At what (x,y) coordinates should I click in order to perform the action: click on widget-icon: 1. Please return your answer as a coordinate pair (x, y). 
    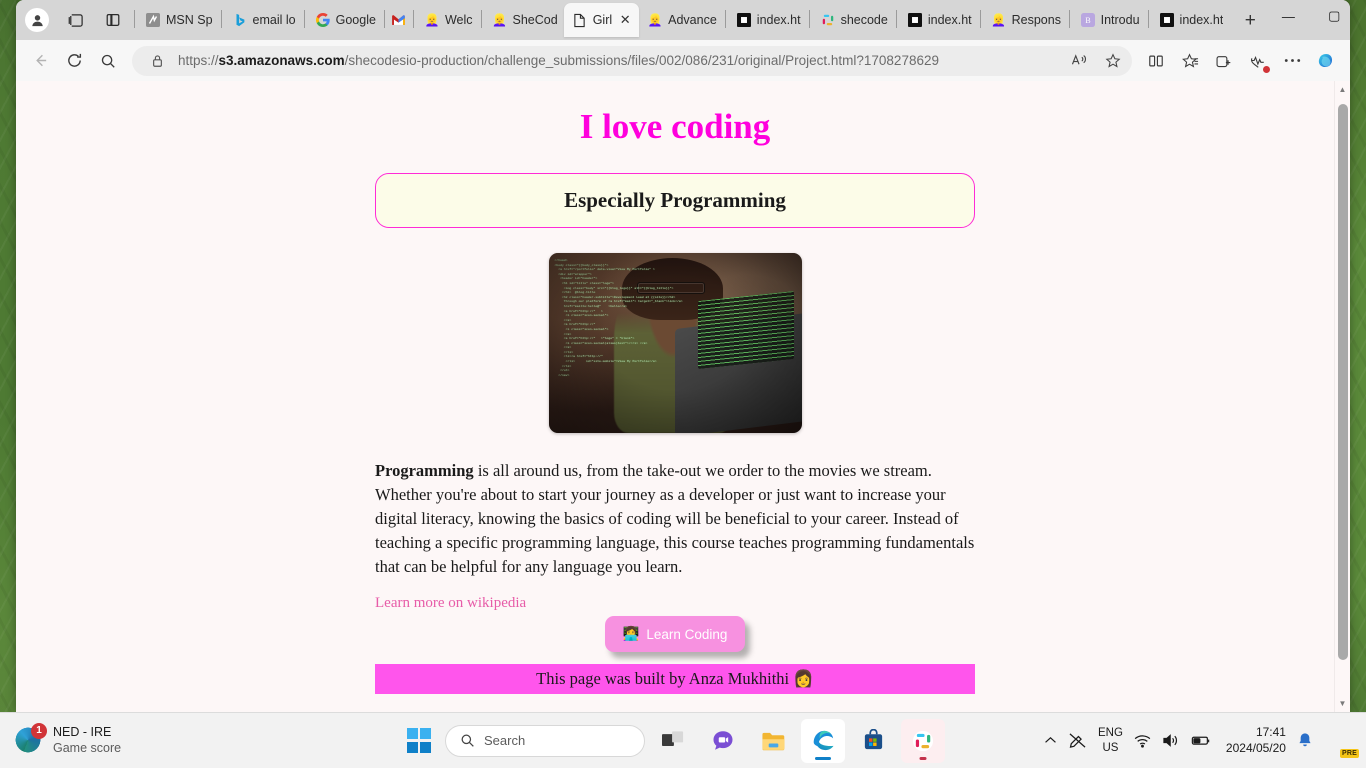
    Looking at the image, I should click on (30, 739).